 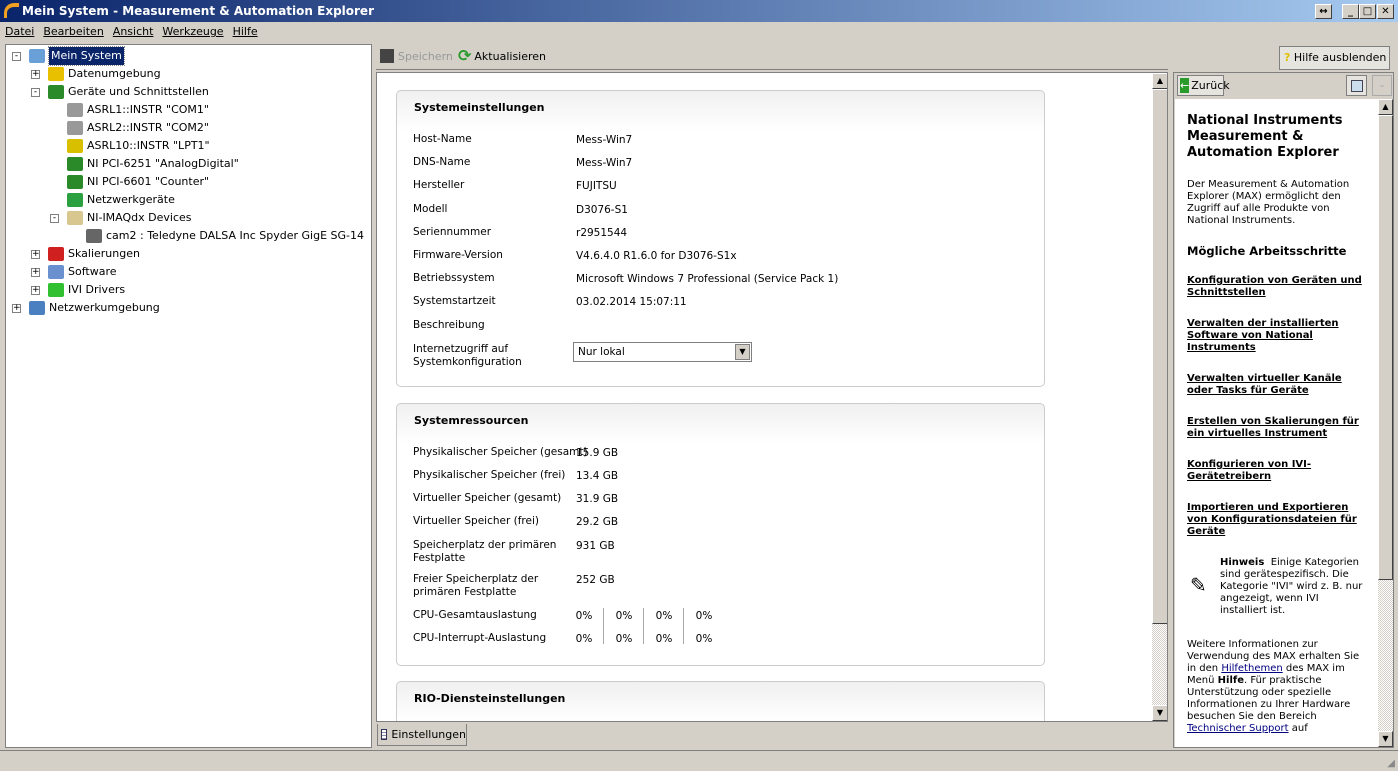 I want to click on support-link: Technischer Support, so click(x=1238, y=728).